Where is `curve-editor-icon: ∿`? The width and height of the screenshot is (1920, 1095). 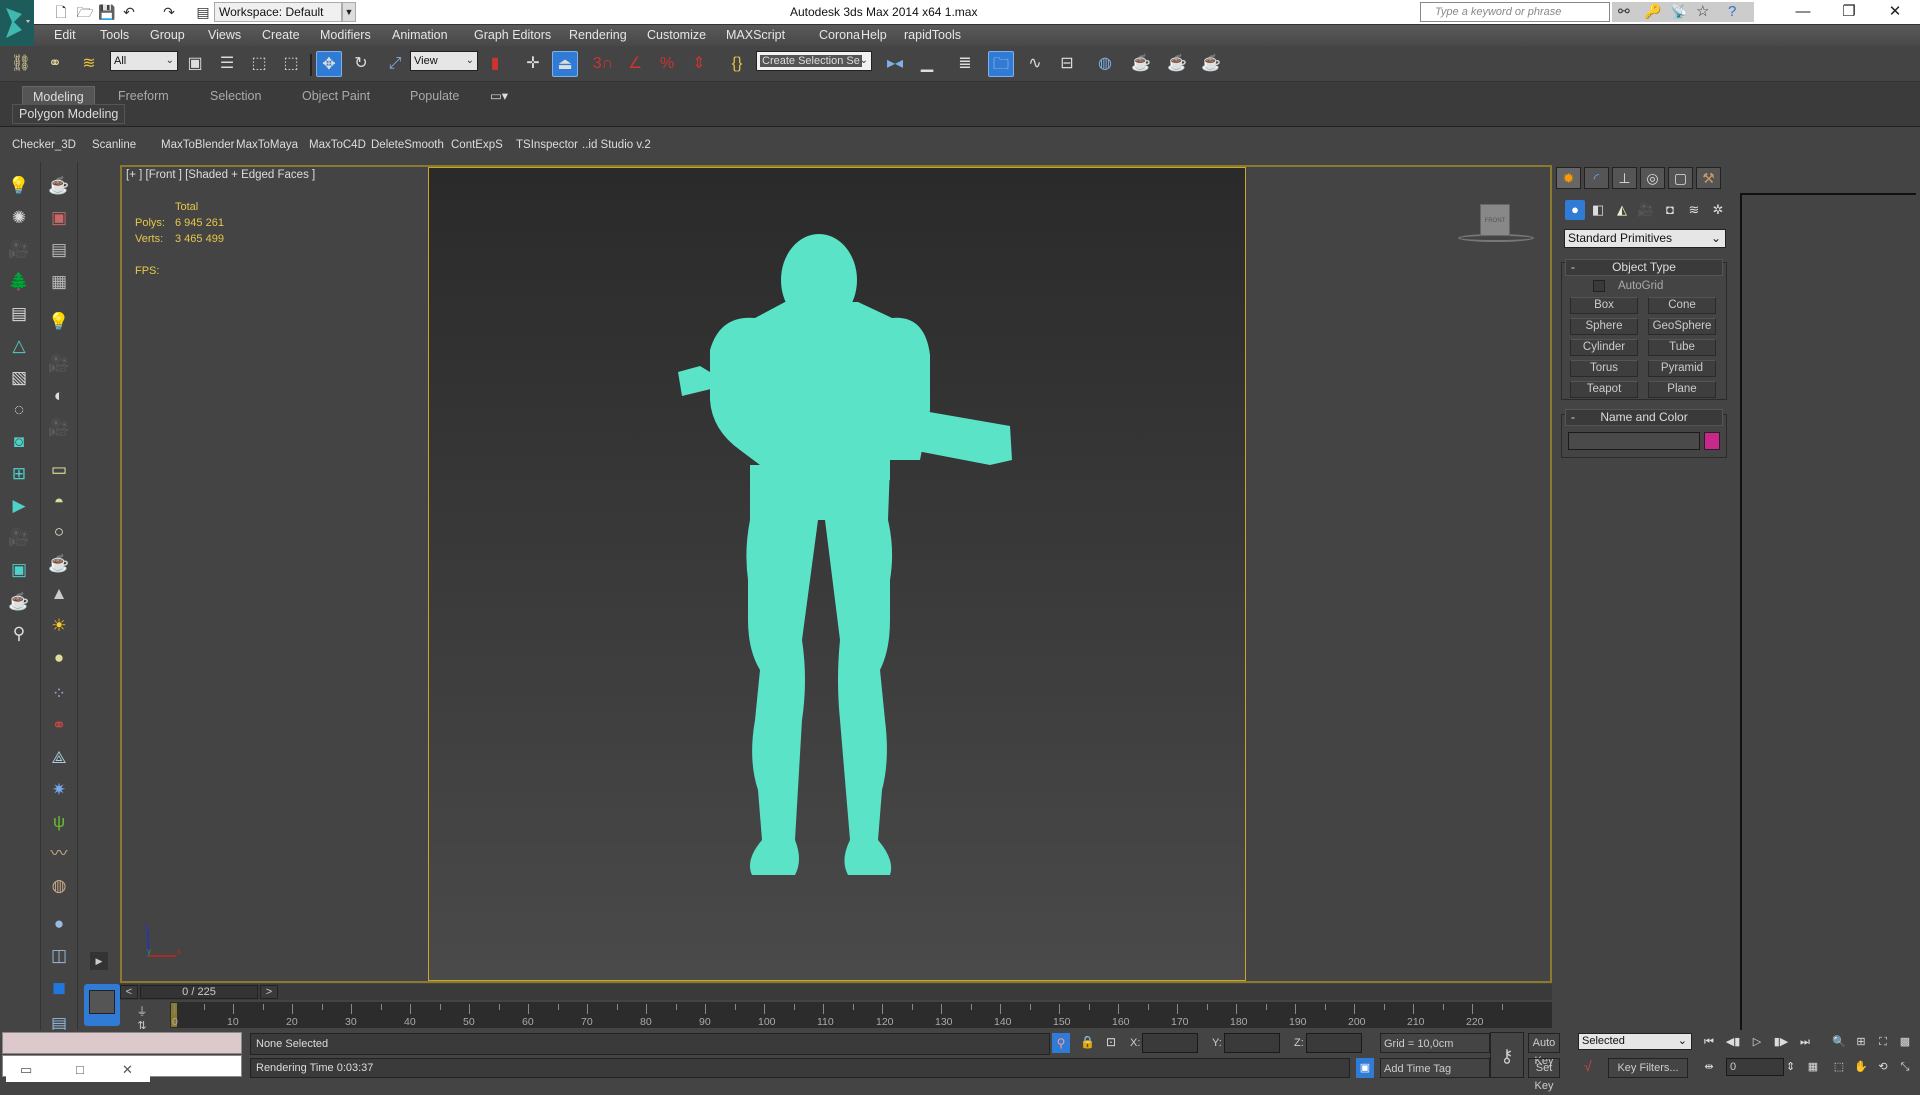
curve-editor-icon: ∿ is located at coordinates (1035, 64).